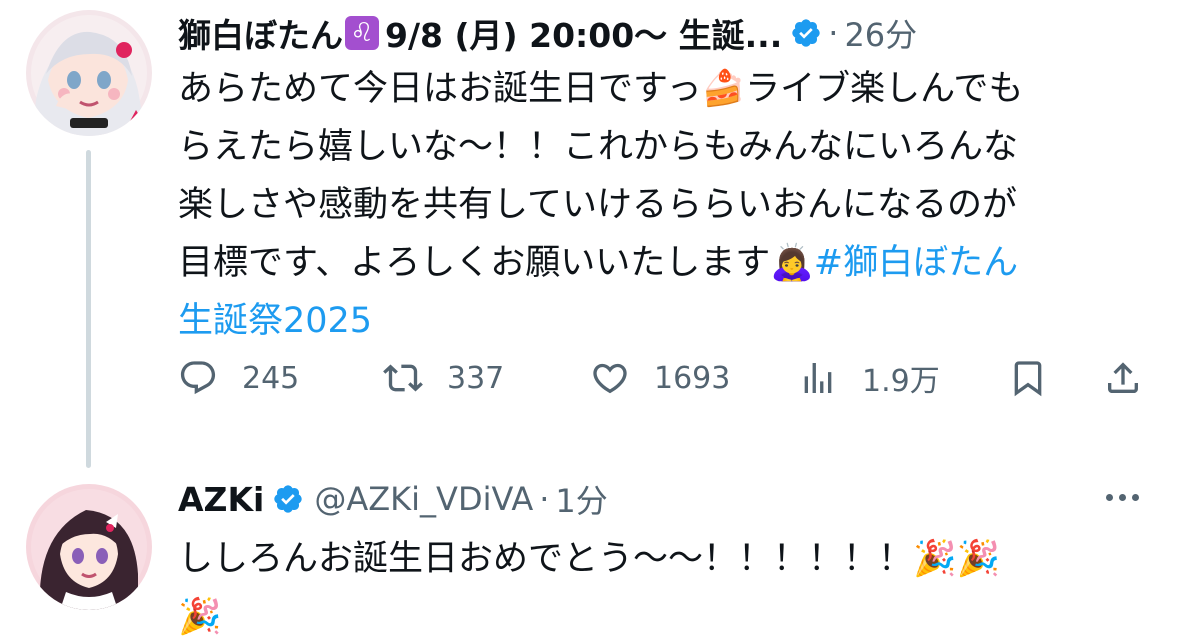 Image resolution: width=1179 pixels, height=638 pixels. What do you see at coordinates (818, 378) in the screenshot?
I see `bar-chart-icon` at bounding box center [818, 378].